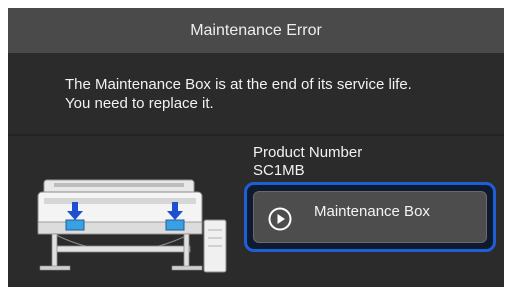  I want to click on dialog-title: Maintenance Error, so click(256, 30).